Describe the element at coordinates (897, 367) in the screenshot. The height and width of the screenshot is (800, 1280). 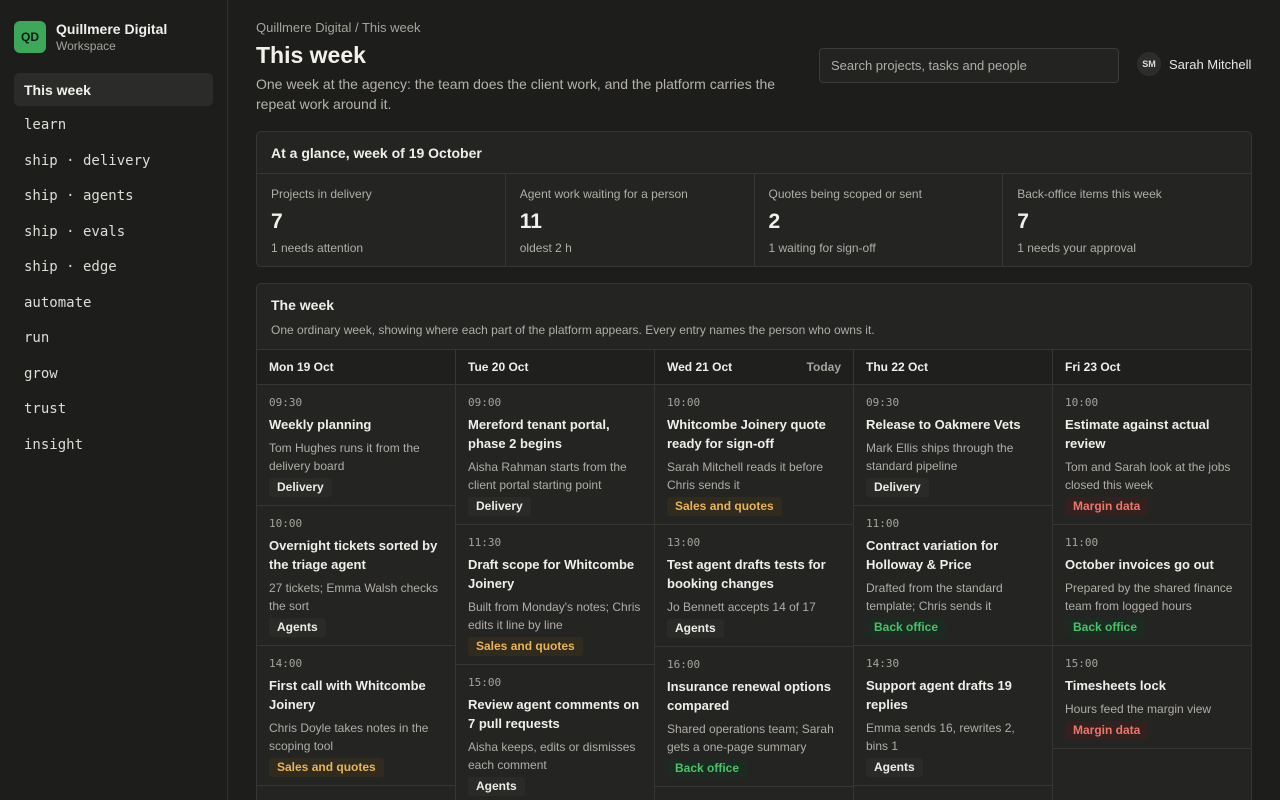
I see `day-label: Thu 22 Oct` at that location.